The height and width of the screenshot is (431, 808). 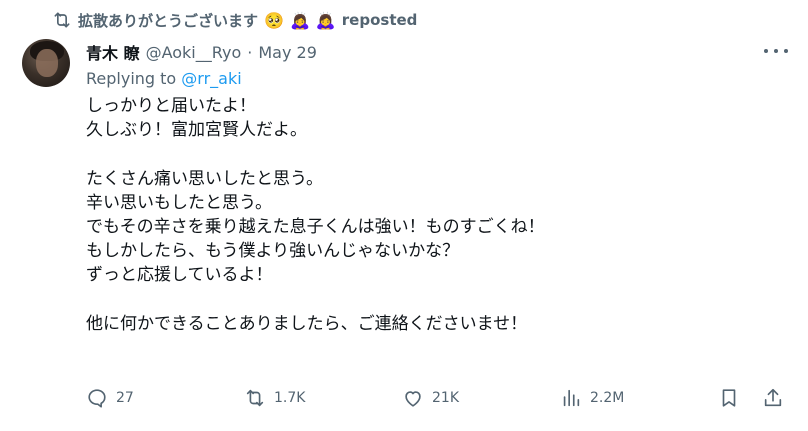 I want to click on reply-count: 27, so click(x=125, y=398).